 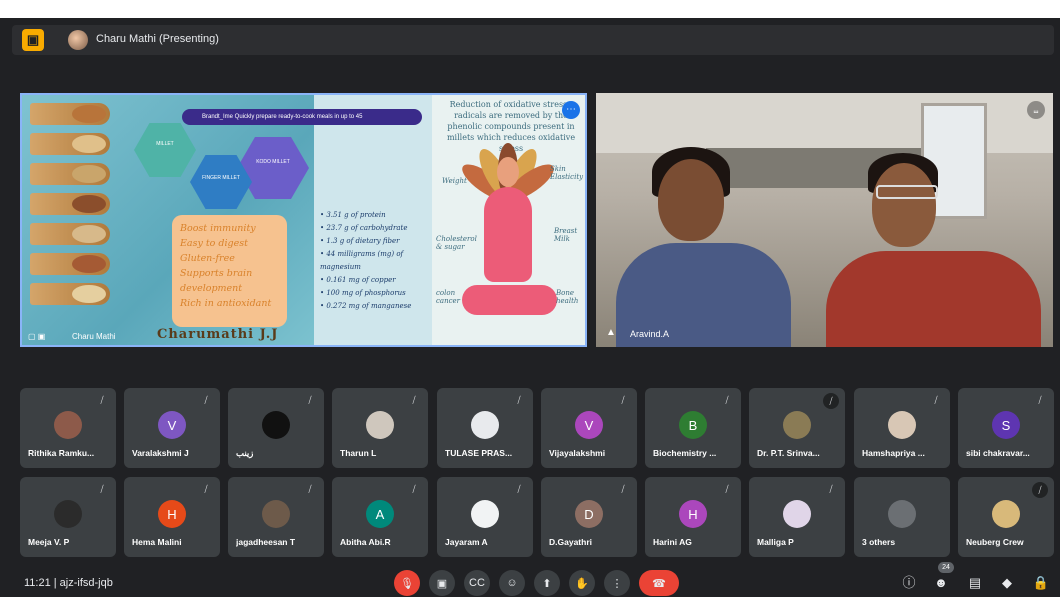 What do you see at coordinates (68, 517) in the screenshot?
I see `participant-tile: Meeja V. P ⧸` at bounding box center [68, 517].